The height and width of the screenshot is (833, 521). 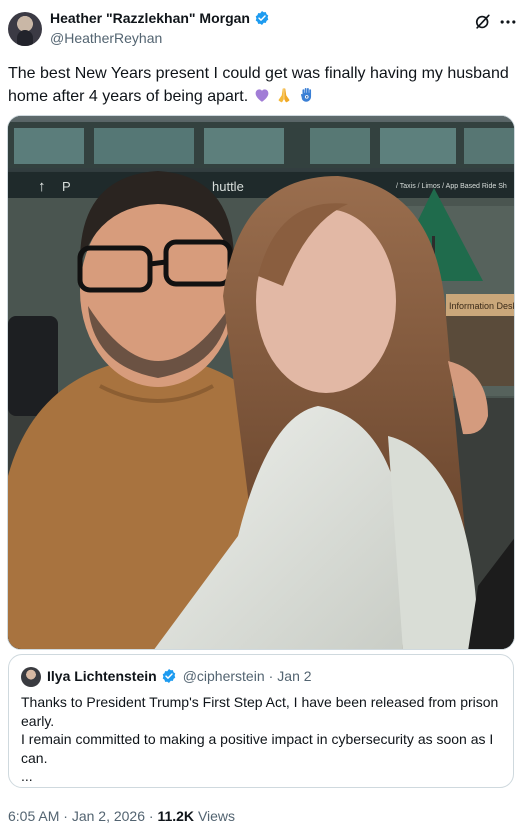 I want to click on purple-heart-emoji, so click(x=261, y=95).